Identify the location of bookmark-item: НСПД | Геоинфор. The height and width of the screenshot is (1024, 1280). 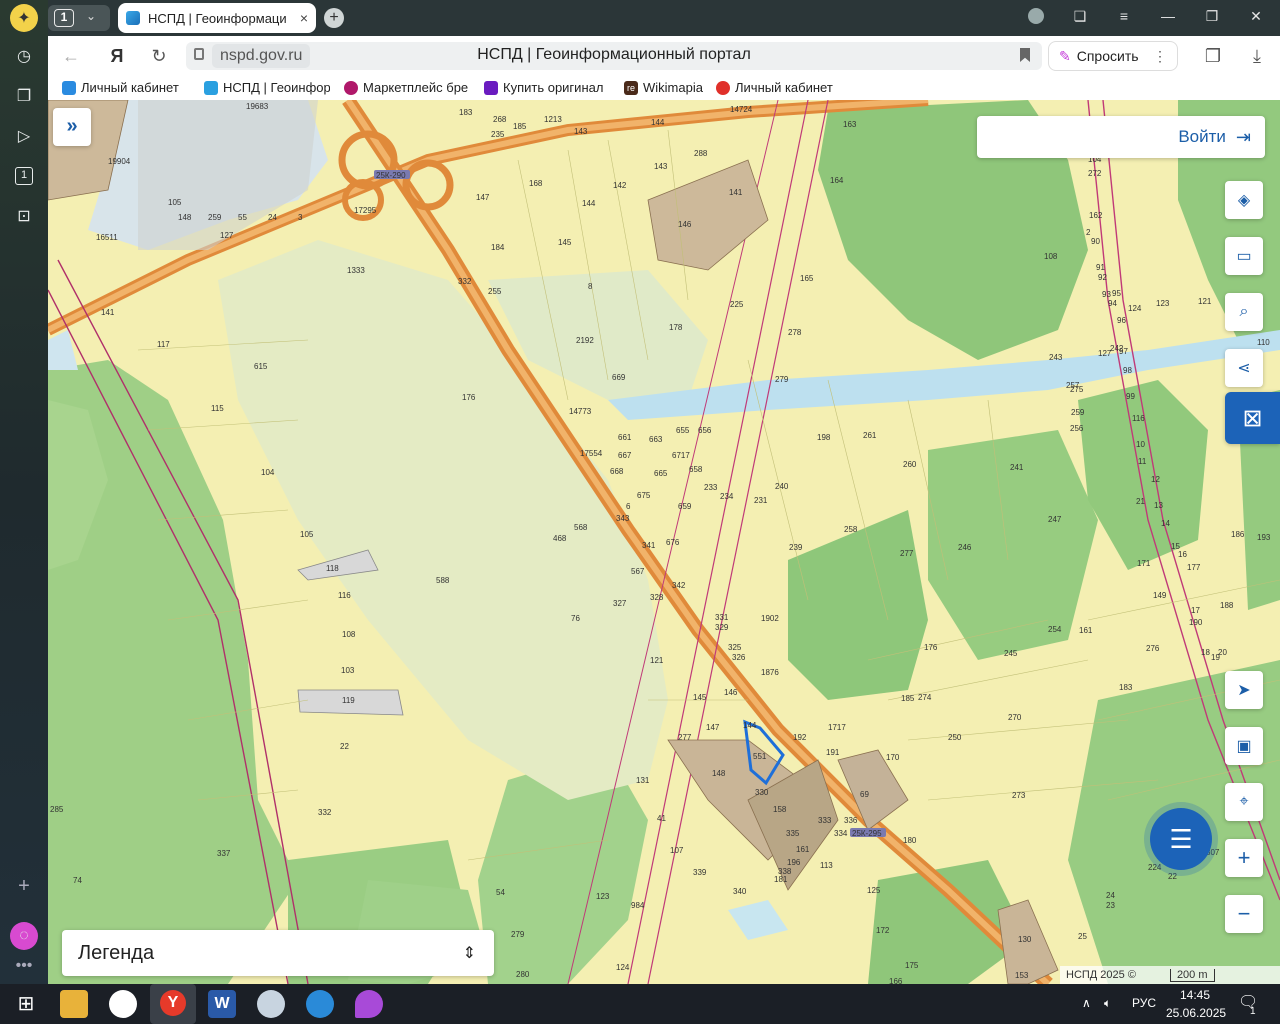
(267, 87).